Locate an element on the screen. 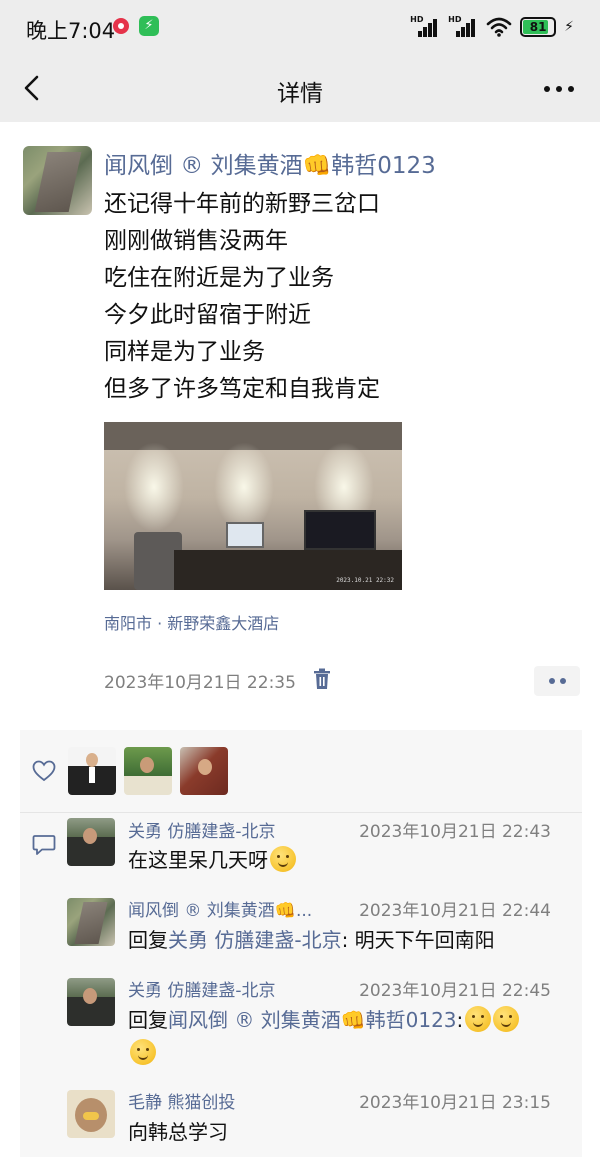  commenter-name: 毛静 熊猫创投 is located at coordinates (181, 1100).